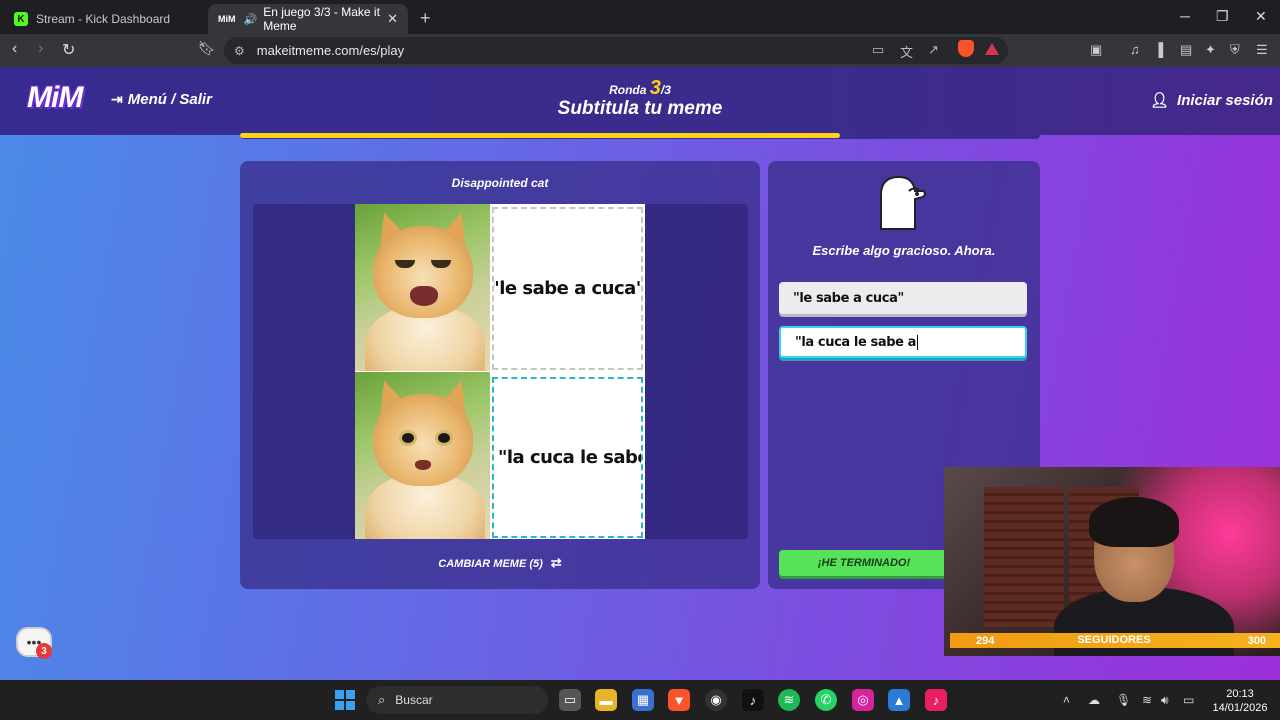 This screenshot has height=720, width=1280. Describe the element at coordinates (1135, 49) in the screenshot. I see `music-icon: ♫` at that location.